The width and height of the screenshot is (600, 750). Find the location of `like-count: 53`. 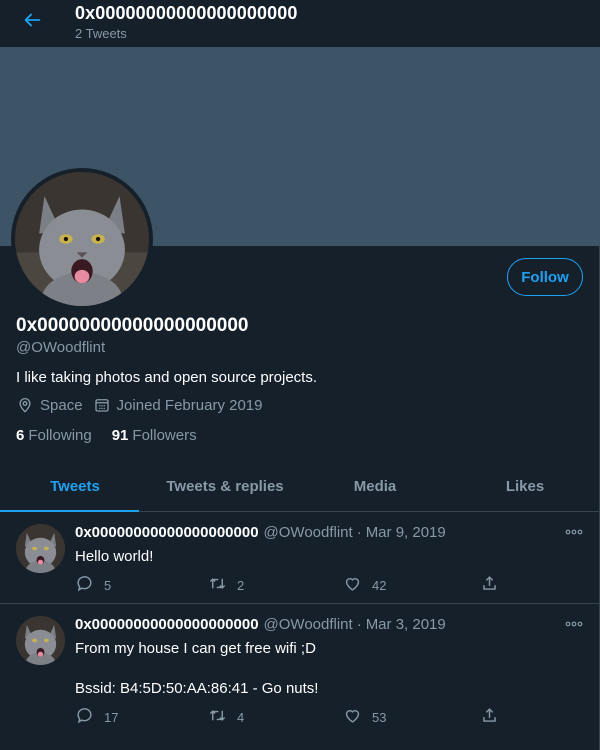

like-count: 53 is located at coordinates (379, 717).